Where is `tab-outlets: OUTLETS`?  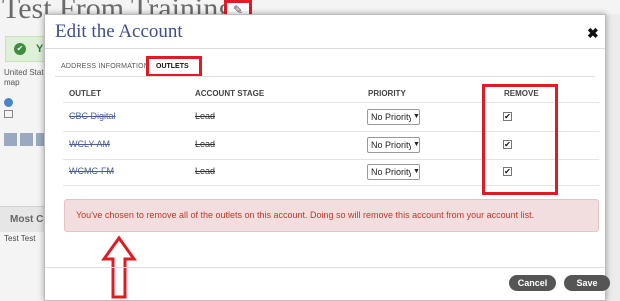
tab-outlets: OUTLETS is located at coordinates (174, 66).